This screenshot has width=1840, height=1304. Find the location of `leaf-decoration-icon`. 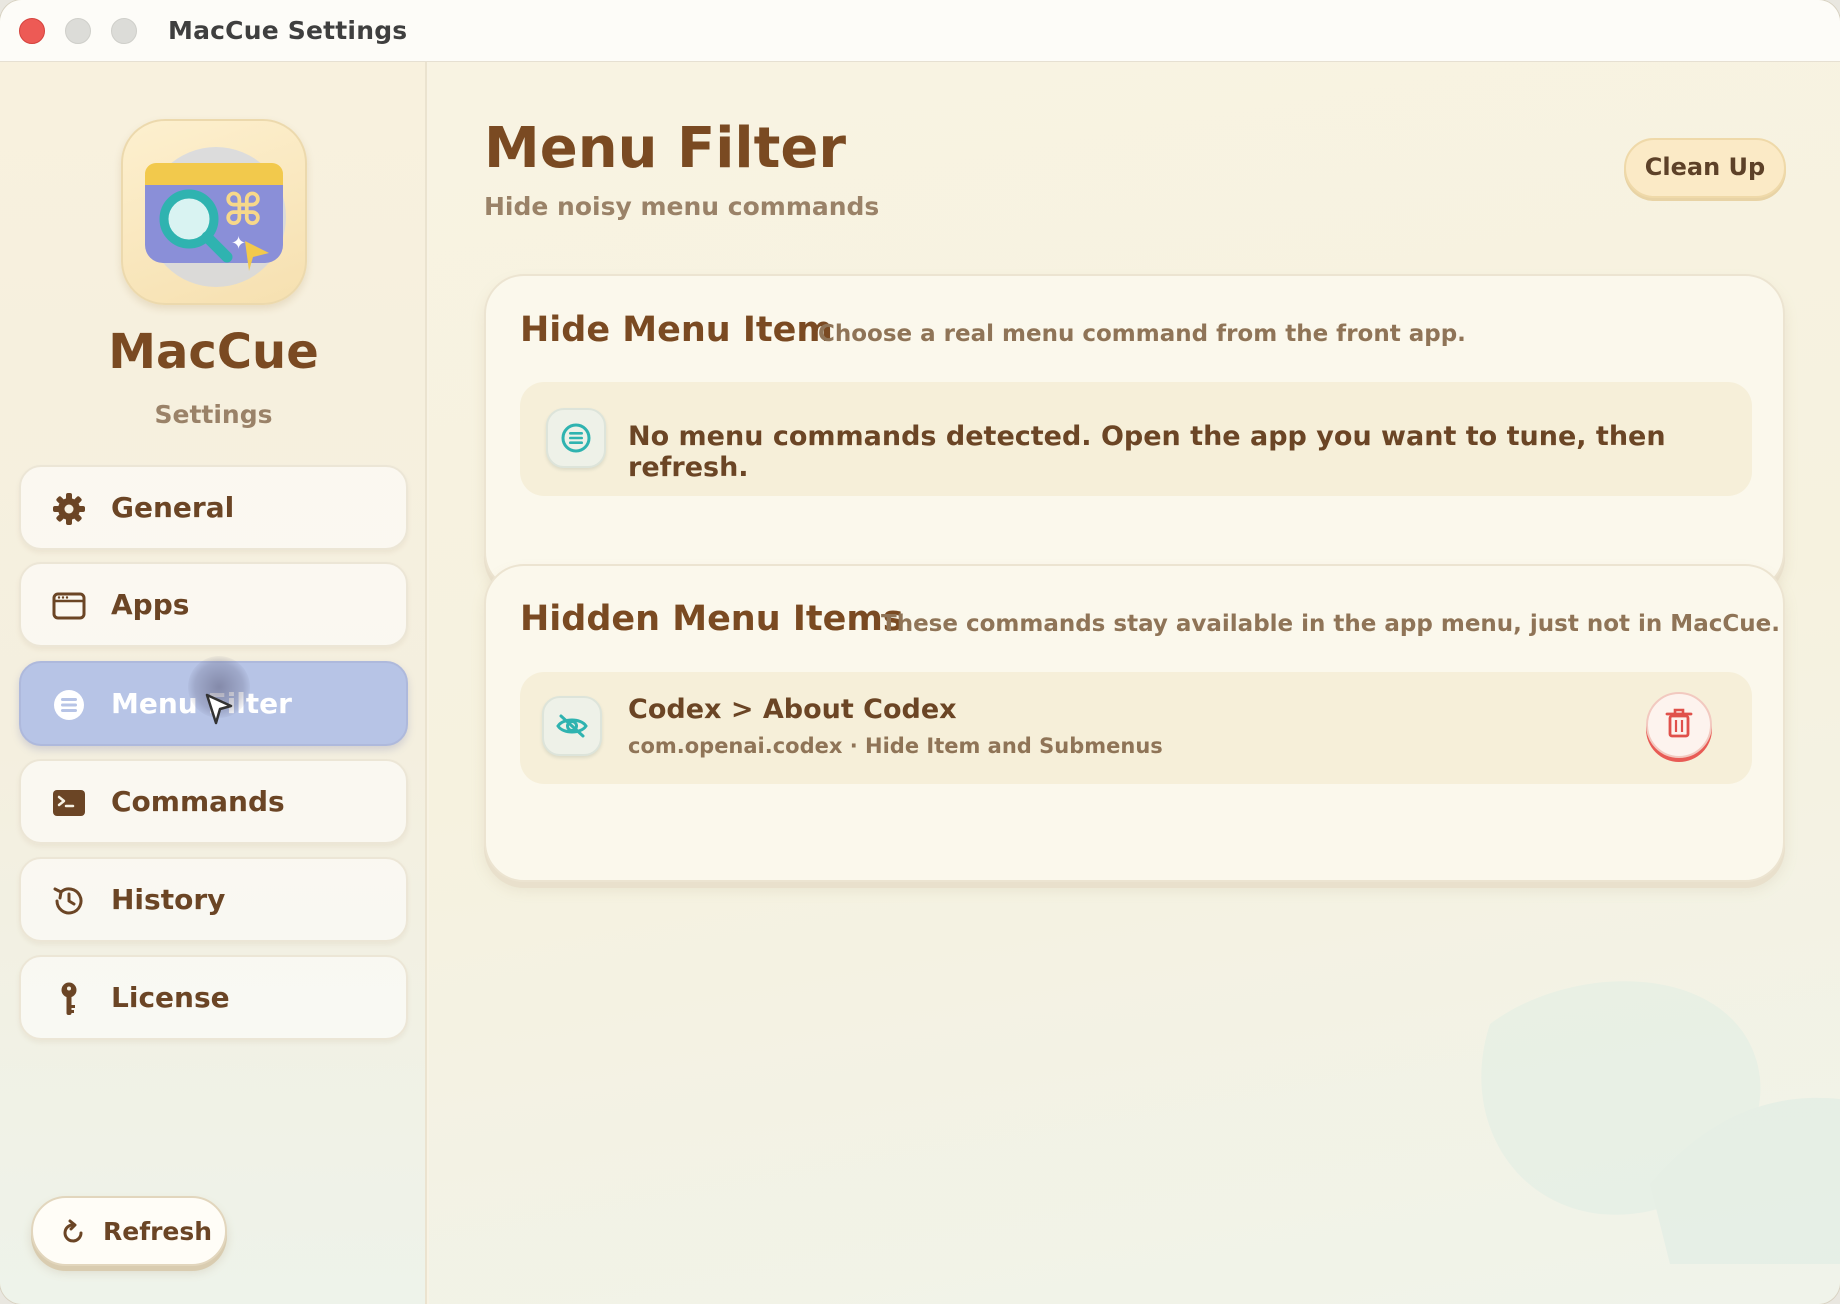

leaf-decoration-icon is located at coordinates (1660, 1122).